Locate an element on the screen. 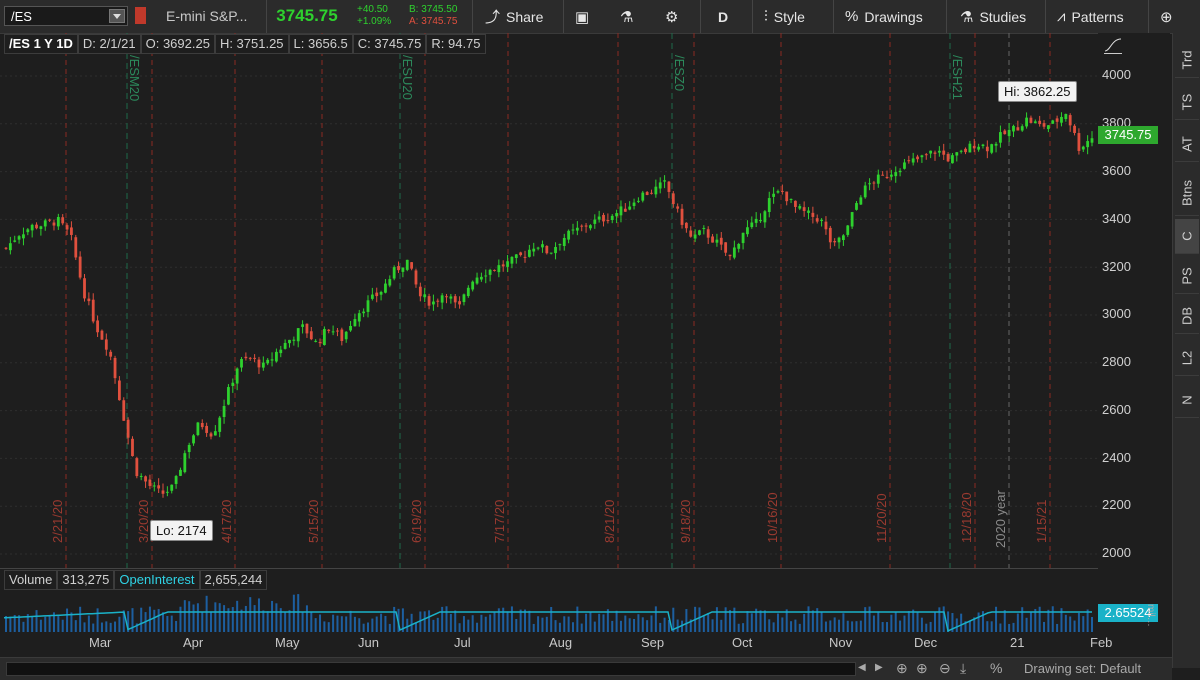  symbol-dropdown-button is located at coordinates (117, 16).